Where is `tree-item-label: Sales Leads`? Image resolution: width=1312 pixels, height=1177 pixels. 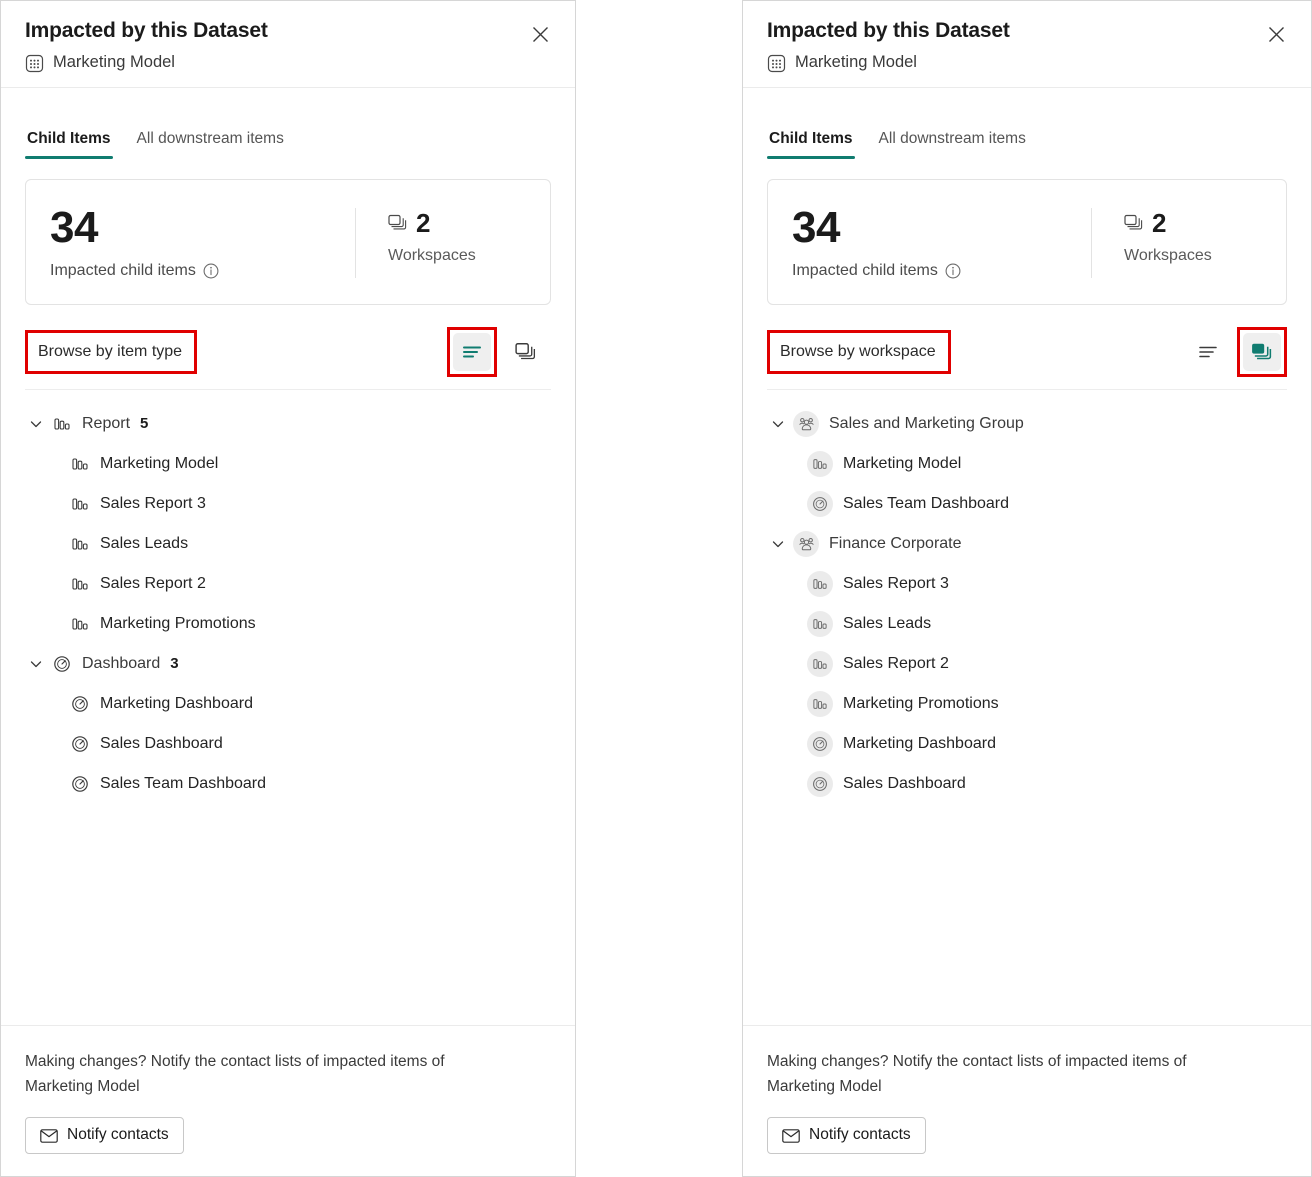 tree-item-label: Sales Leads is located at coordinates (144, 543).